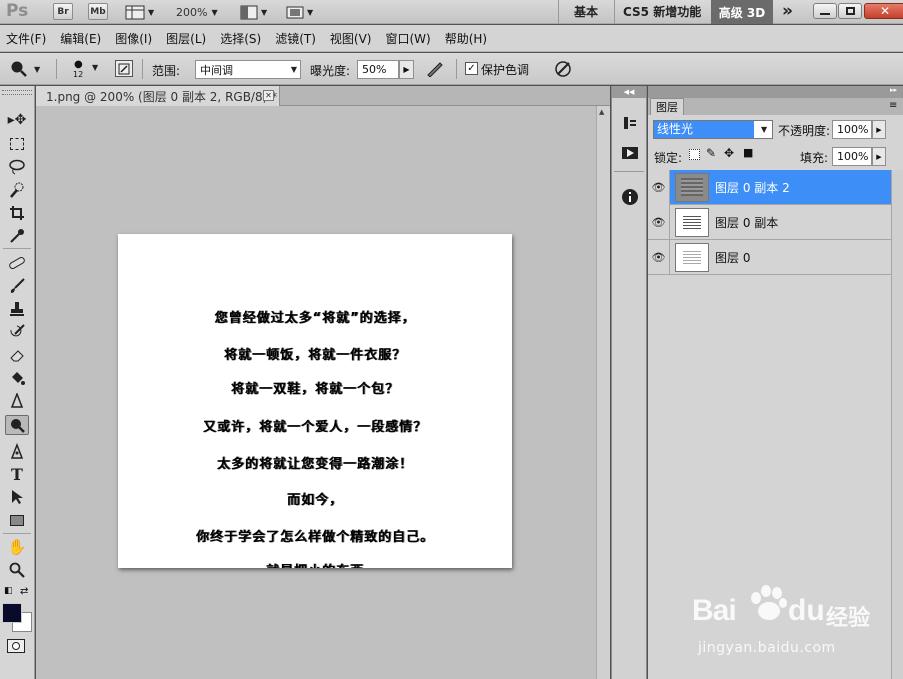 This screenshot has height=679, width=903. I want to click on quick-mask-button, so click(16, 646).